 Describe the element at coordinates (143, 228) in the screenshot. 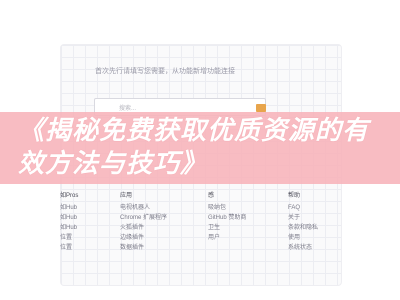

I see `footer-link: 火狐插件` at that location.